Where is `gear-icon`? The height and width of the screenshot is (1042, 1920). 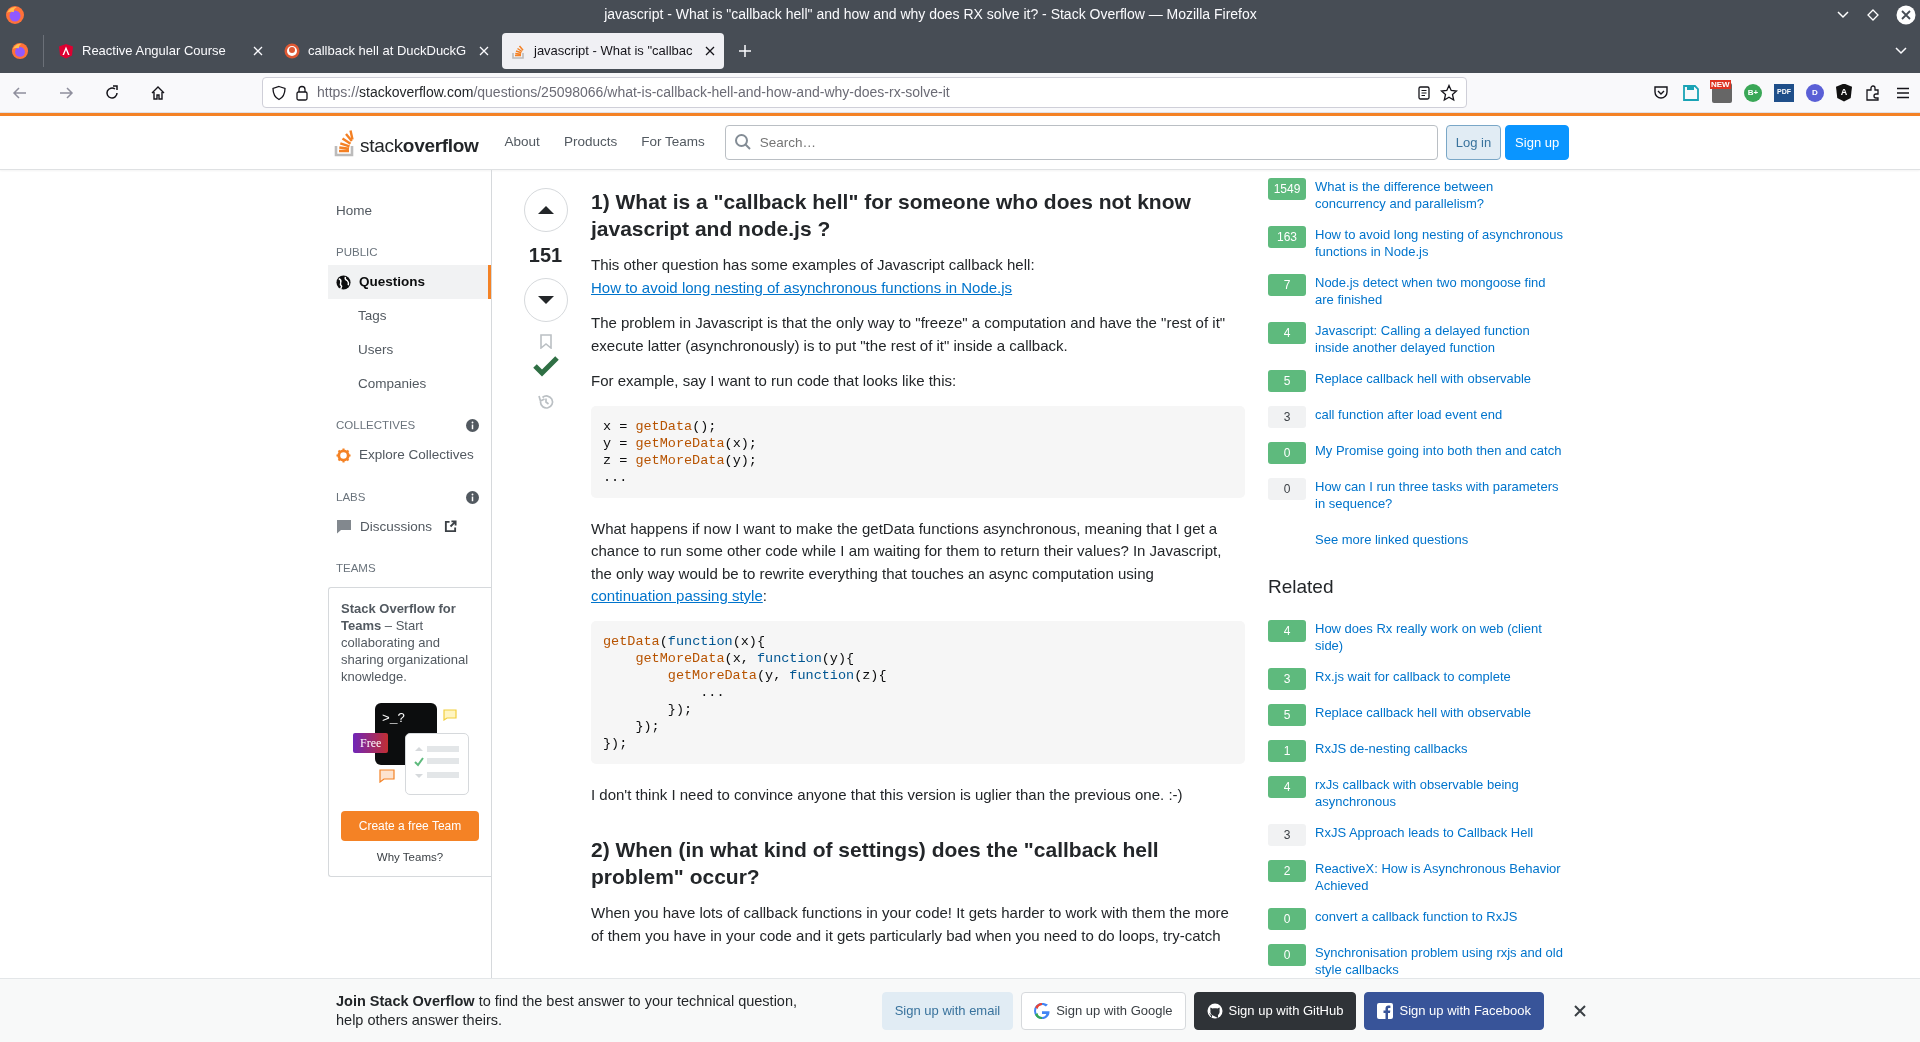
gear-icon is located at coordinates (343, 455).